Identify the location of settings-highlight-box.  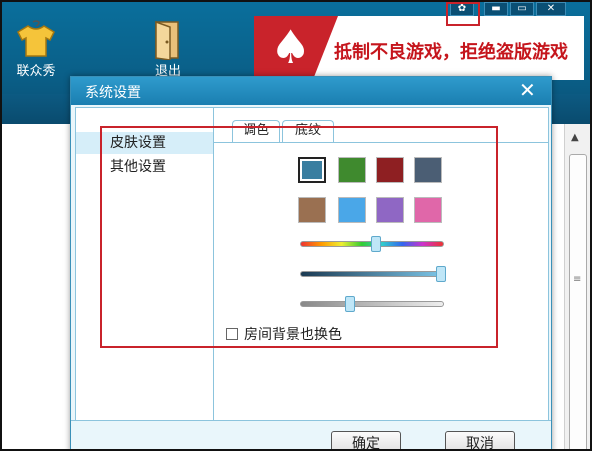
(463, 14).